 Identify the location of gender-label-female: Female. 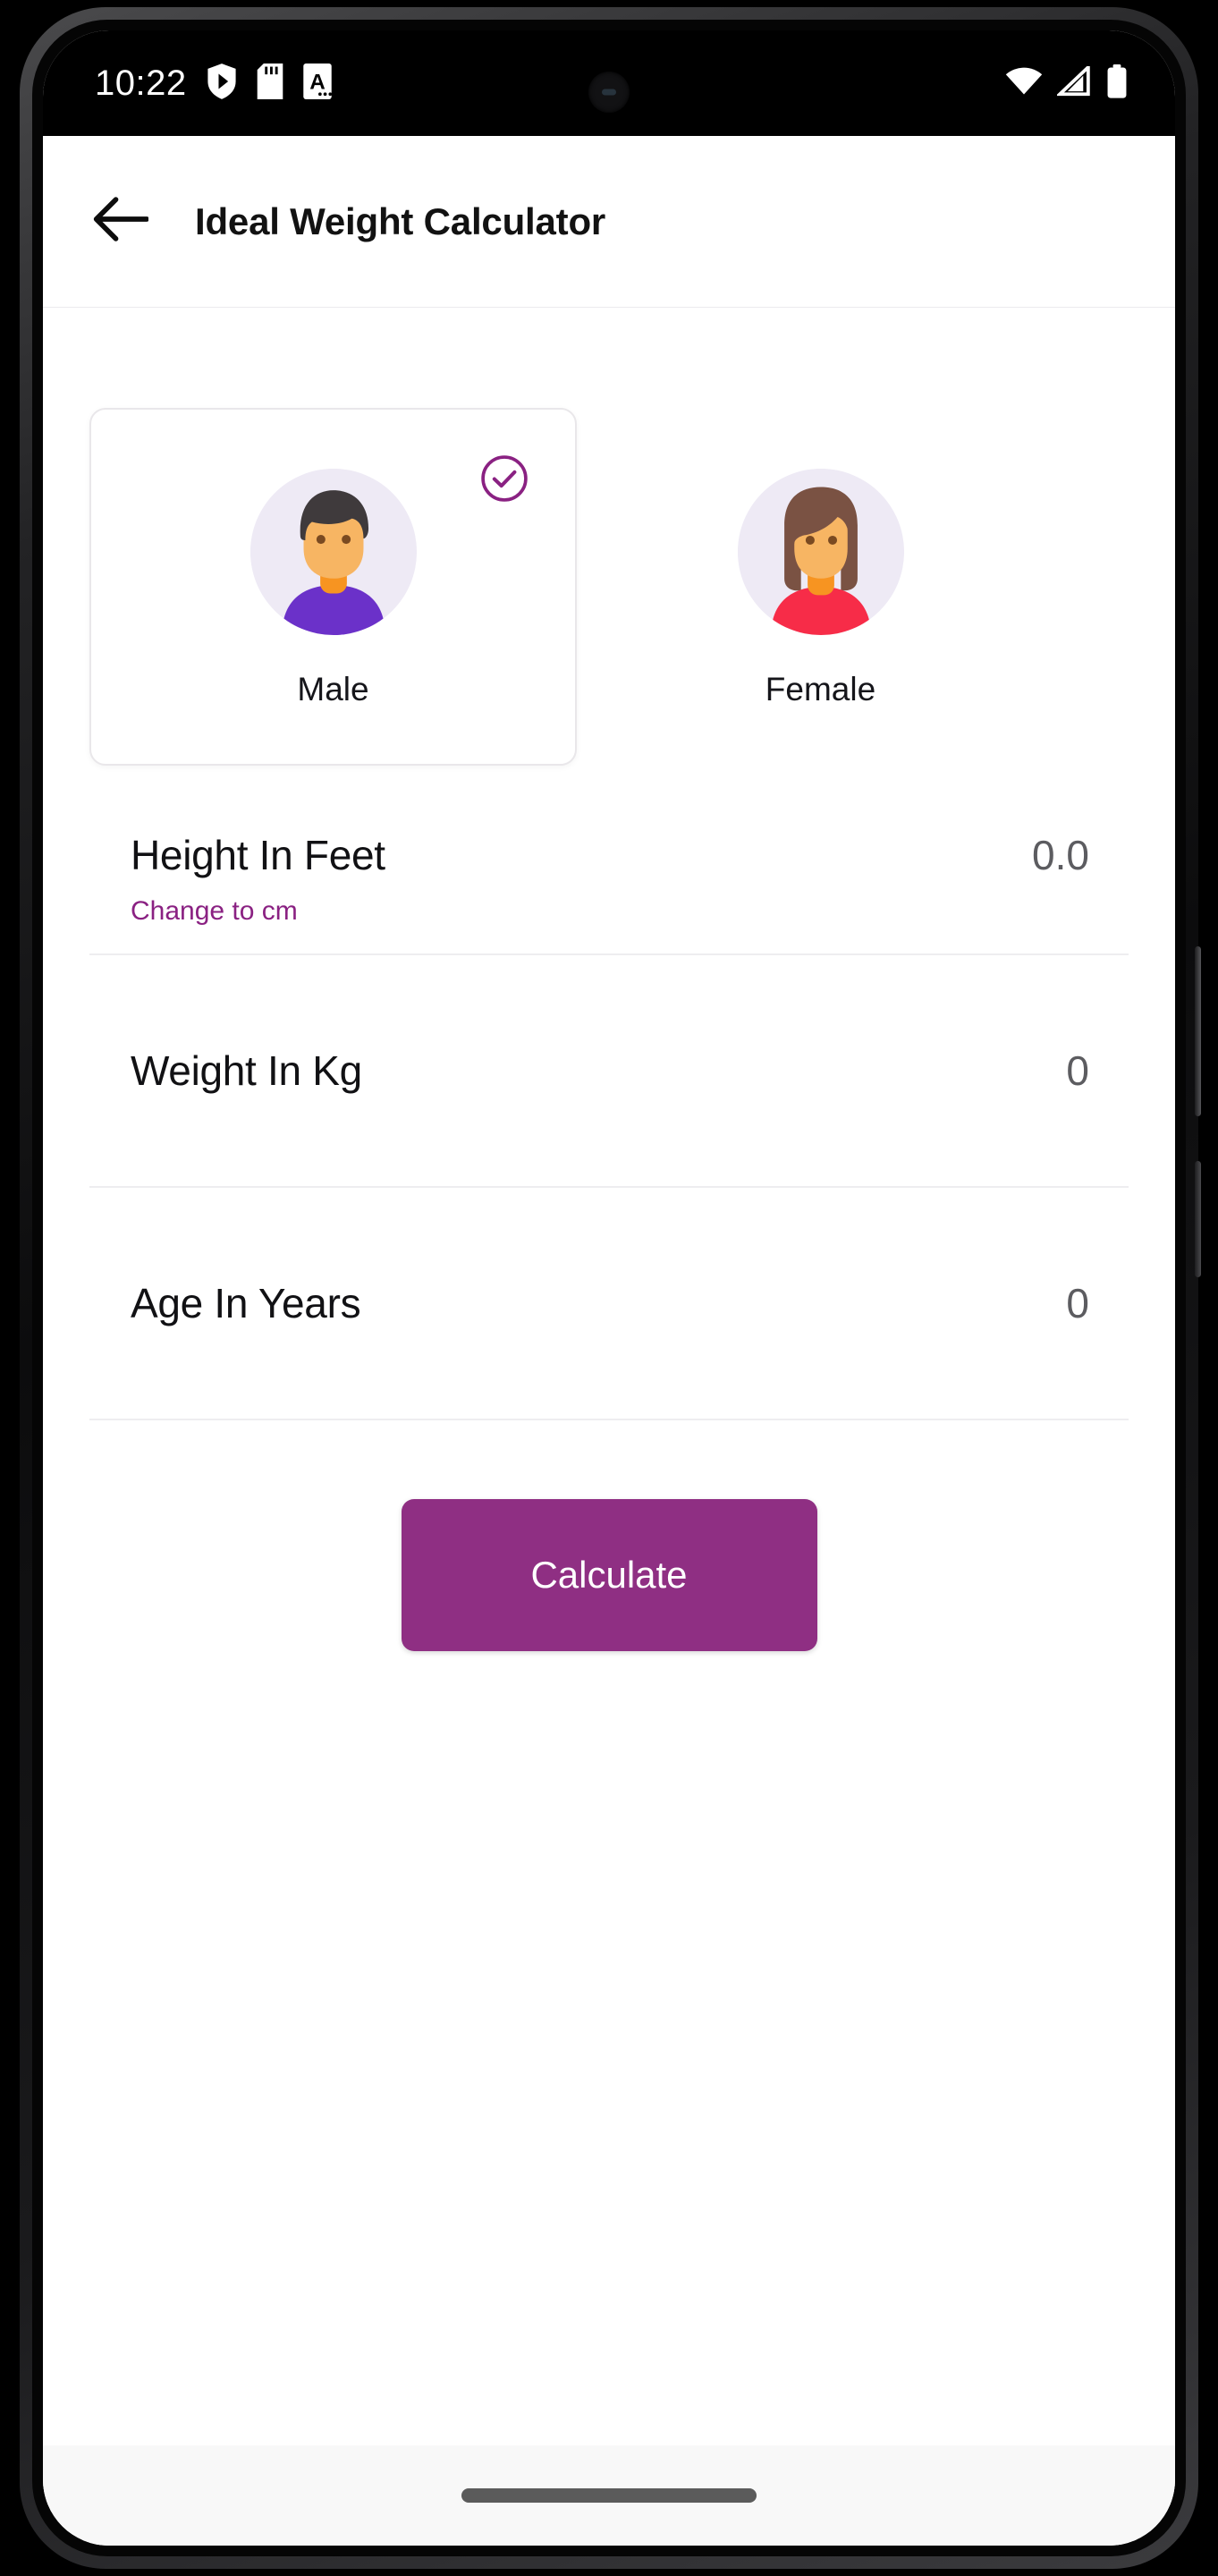
(820, 689).